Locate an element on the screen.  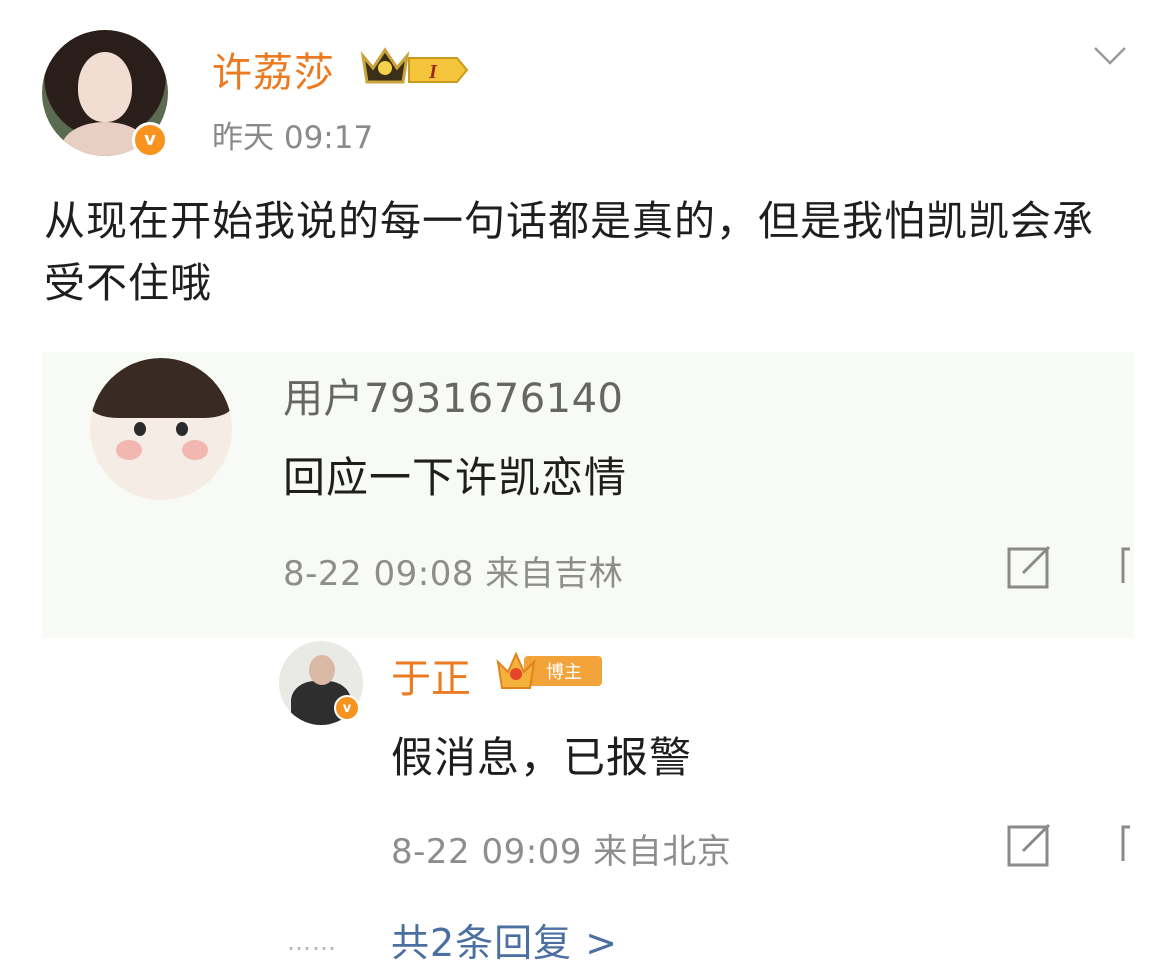
reply-text: 假消息，已报警 is located at coordinates (542, 757).